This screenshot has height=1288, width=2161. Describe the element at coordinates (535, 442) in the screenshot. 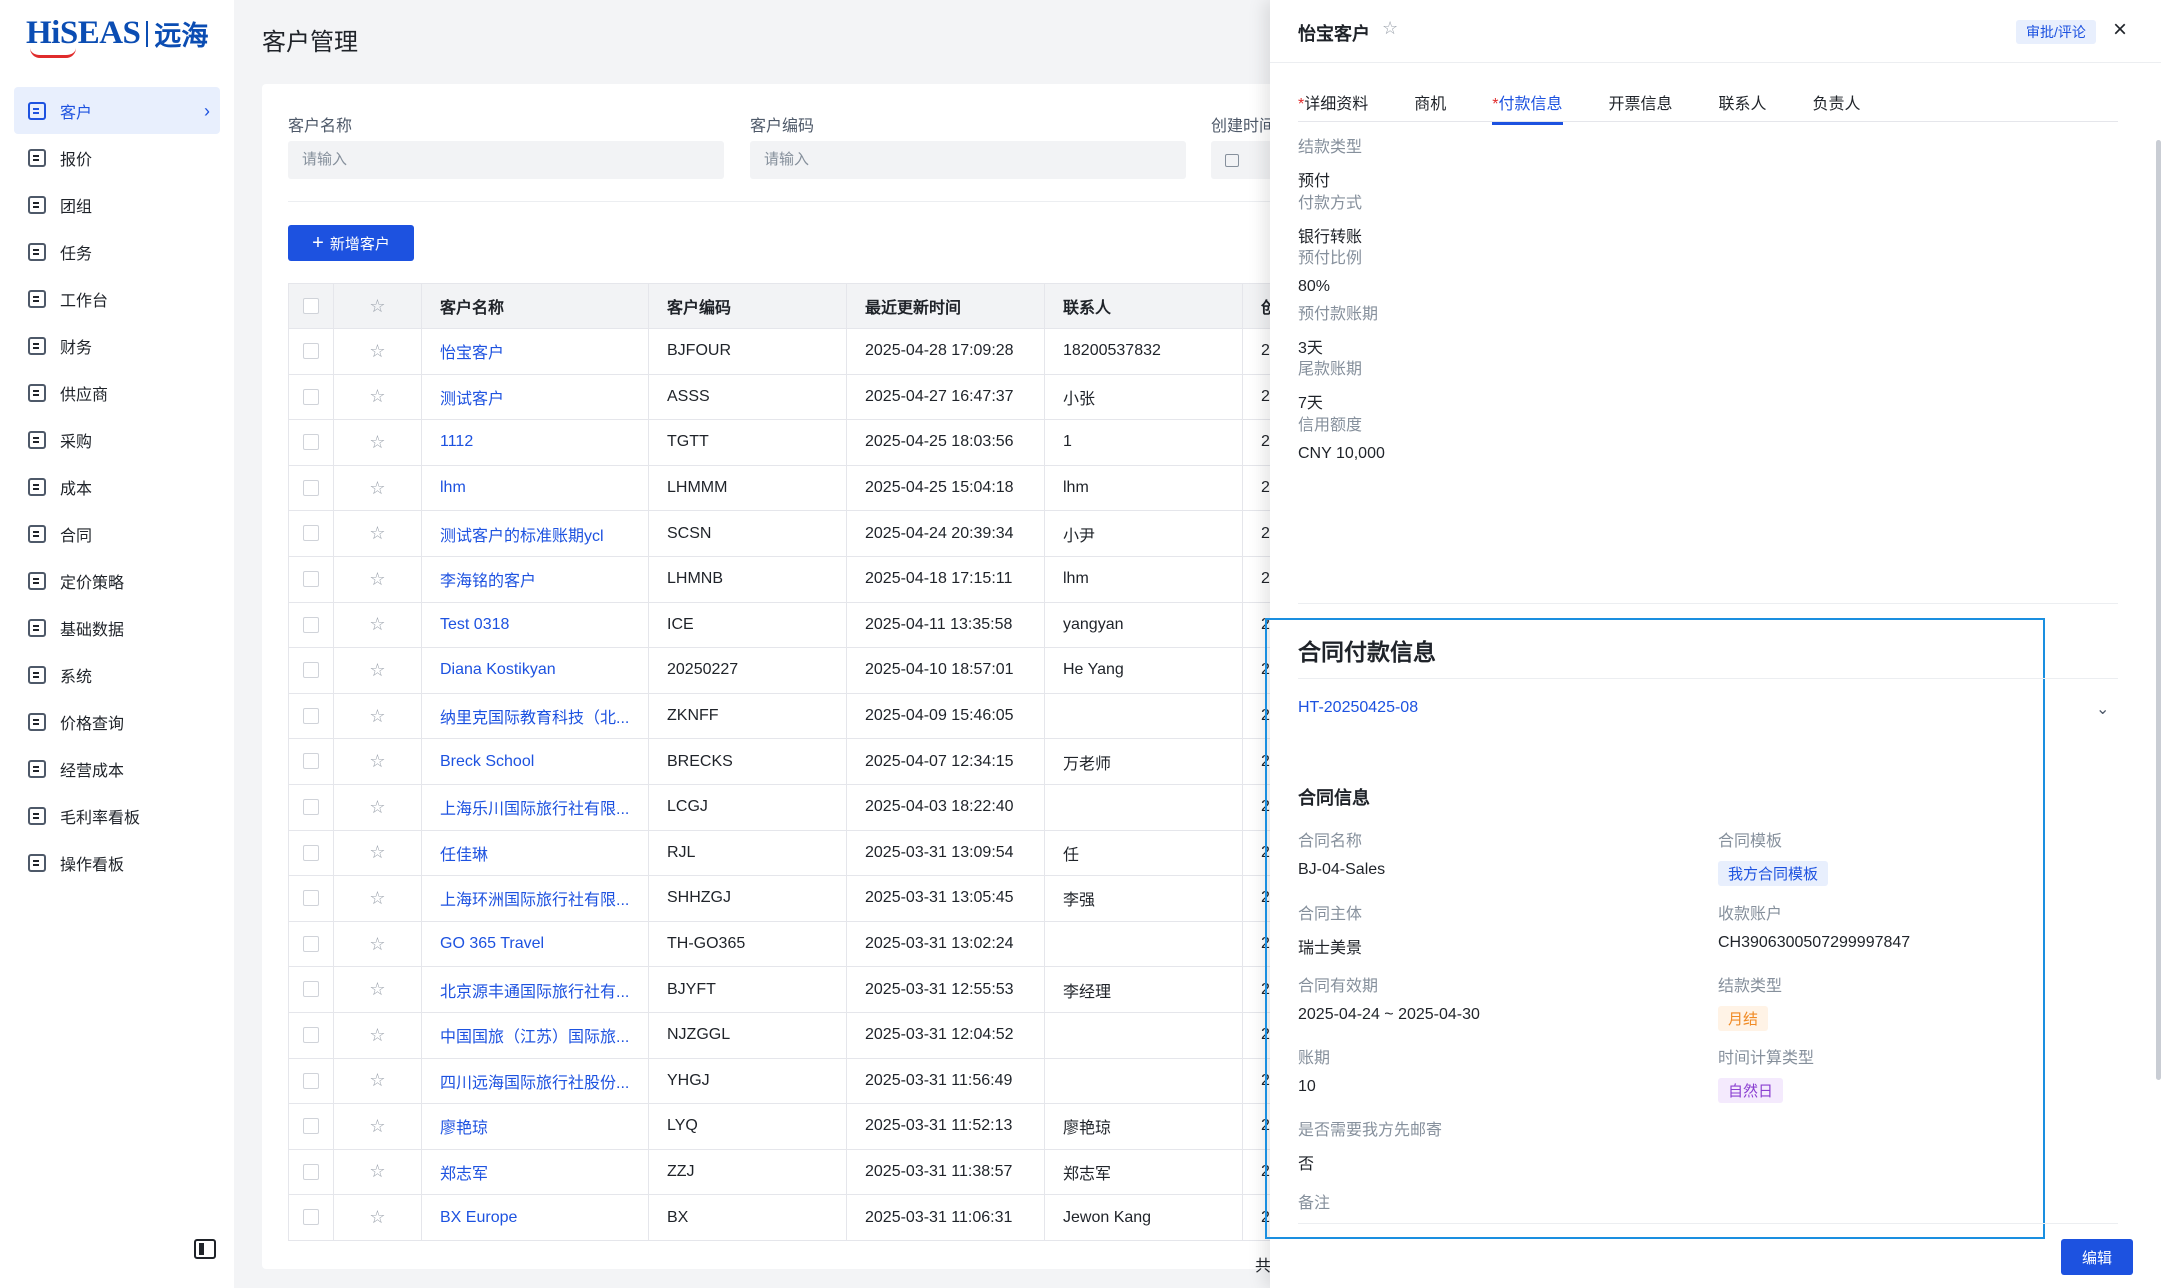

I see `customer-name-link: 1112` at that location.